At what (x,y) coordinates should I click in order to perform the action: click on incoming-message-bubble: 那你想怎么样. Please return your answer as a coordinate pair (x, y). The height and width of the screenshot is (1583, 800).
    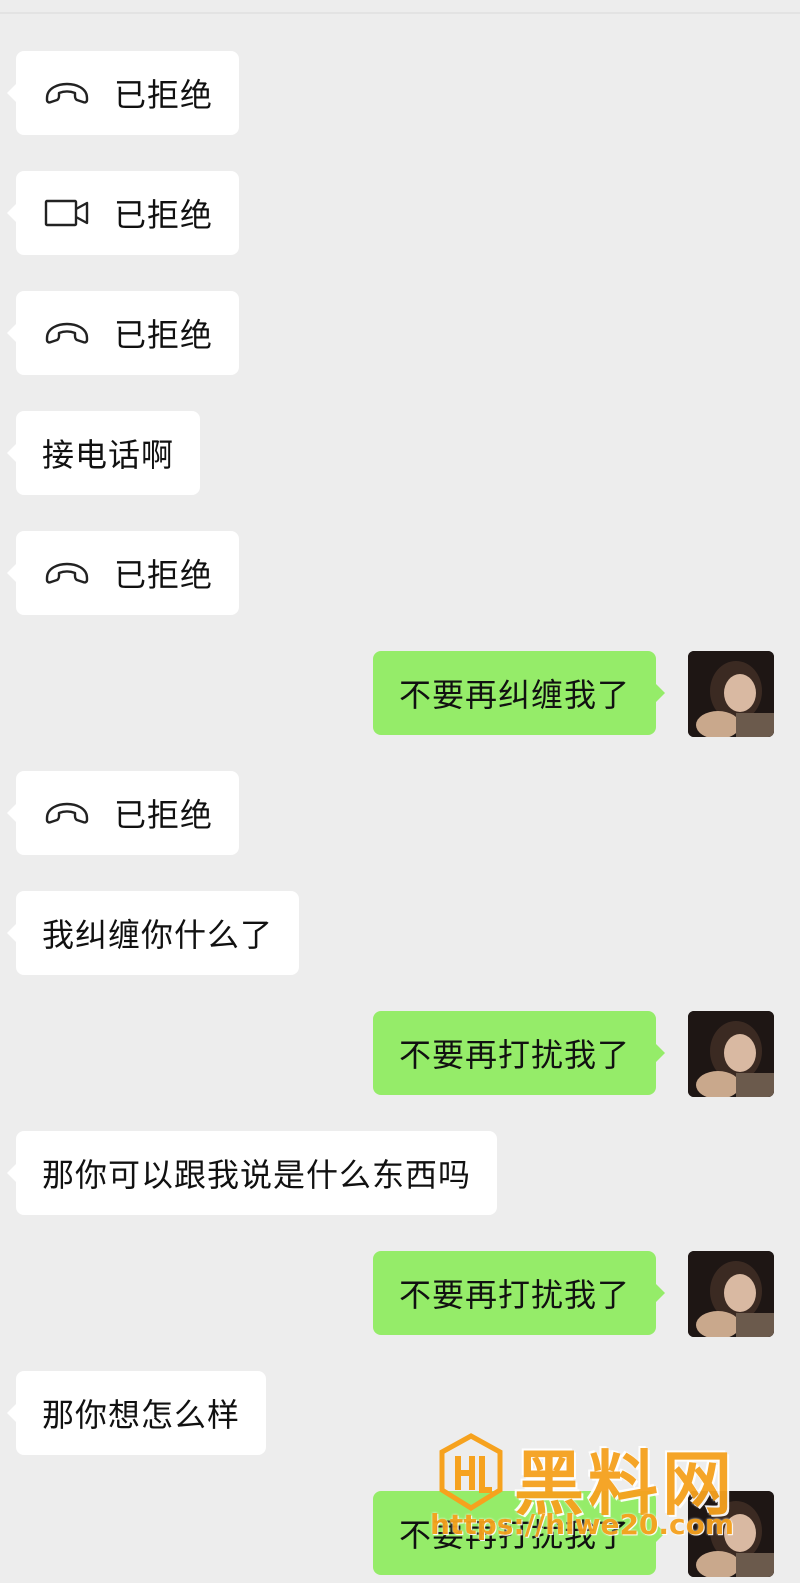
    Looking at the image, I should click on (136, 1413).